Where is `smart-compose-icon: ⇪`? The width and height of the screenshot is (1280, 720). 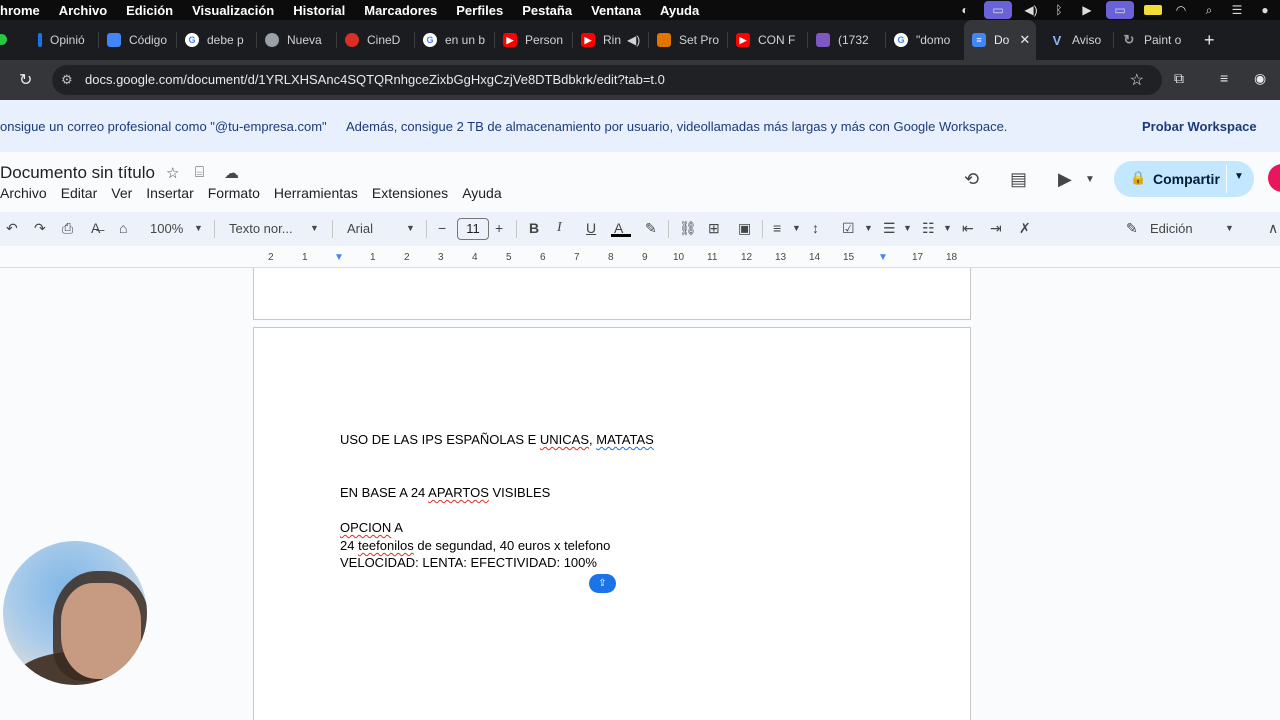
smart-compose-icon: ⇪ is located at coordinates (602, 583).